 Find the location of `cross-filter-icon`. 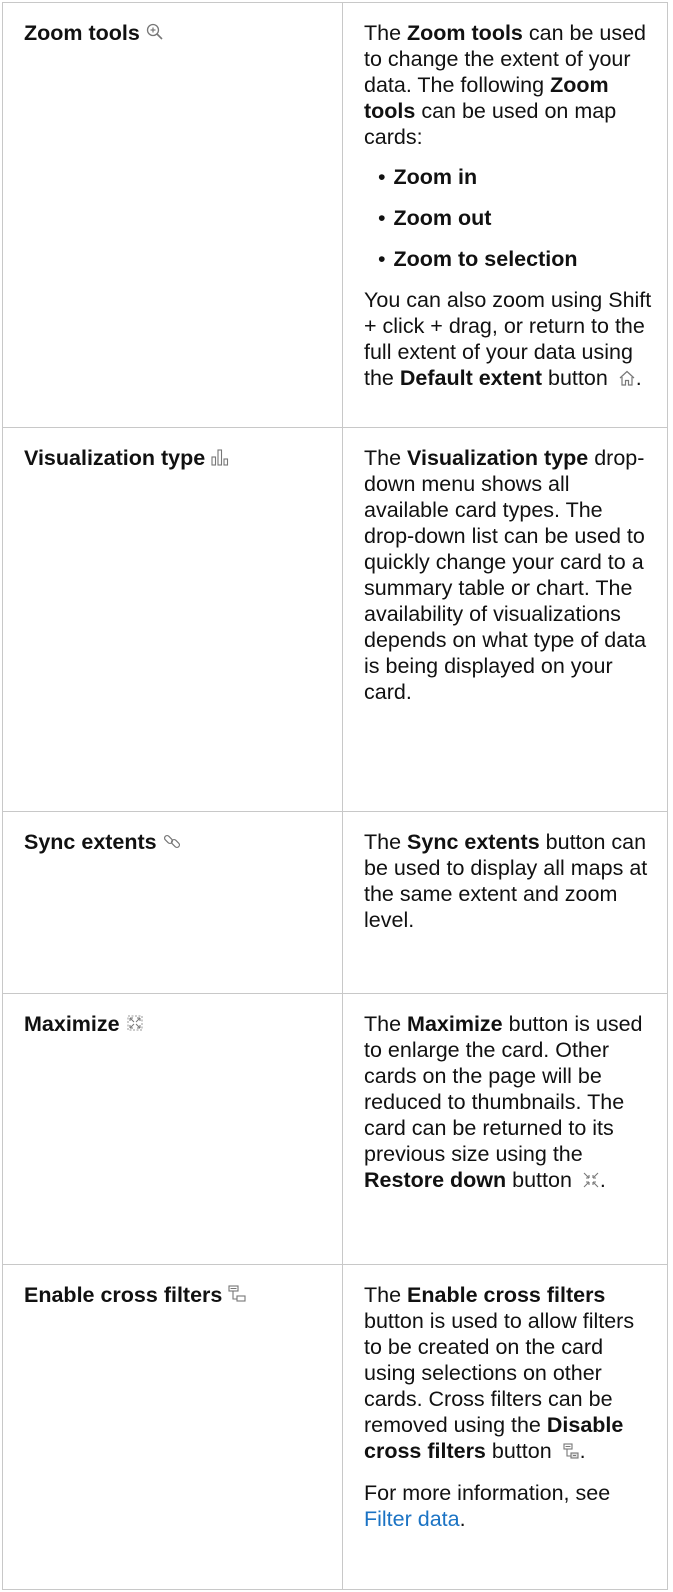

cross-filter-icon is located at coordinates (237, 1297).